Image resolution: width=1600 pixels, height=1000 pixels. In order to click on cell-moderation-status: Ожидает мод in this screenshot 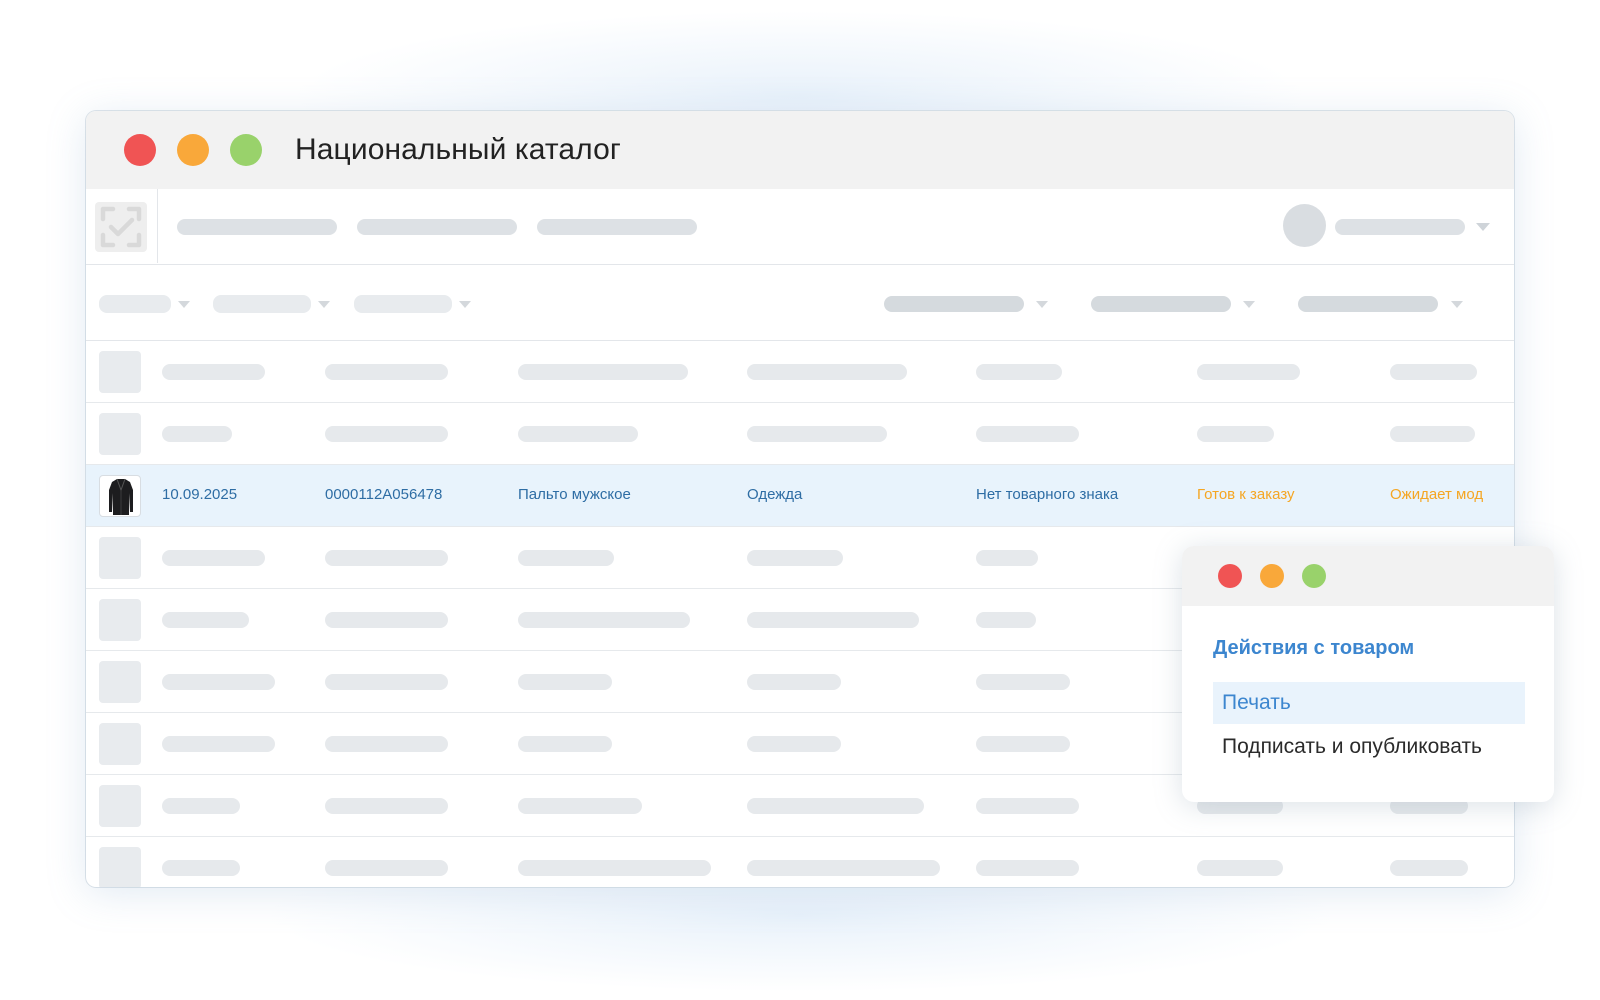, I will do `click(1437, 494)`.